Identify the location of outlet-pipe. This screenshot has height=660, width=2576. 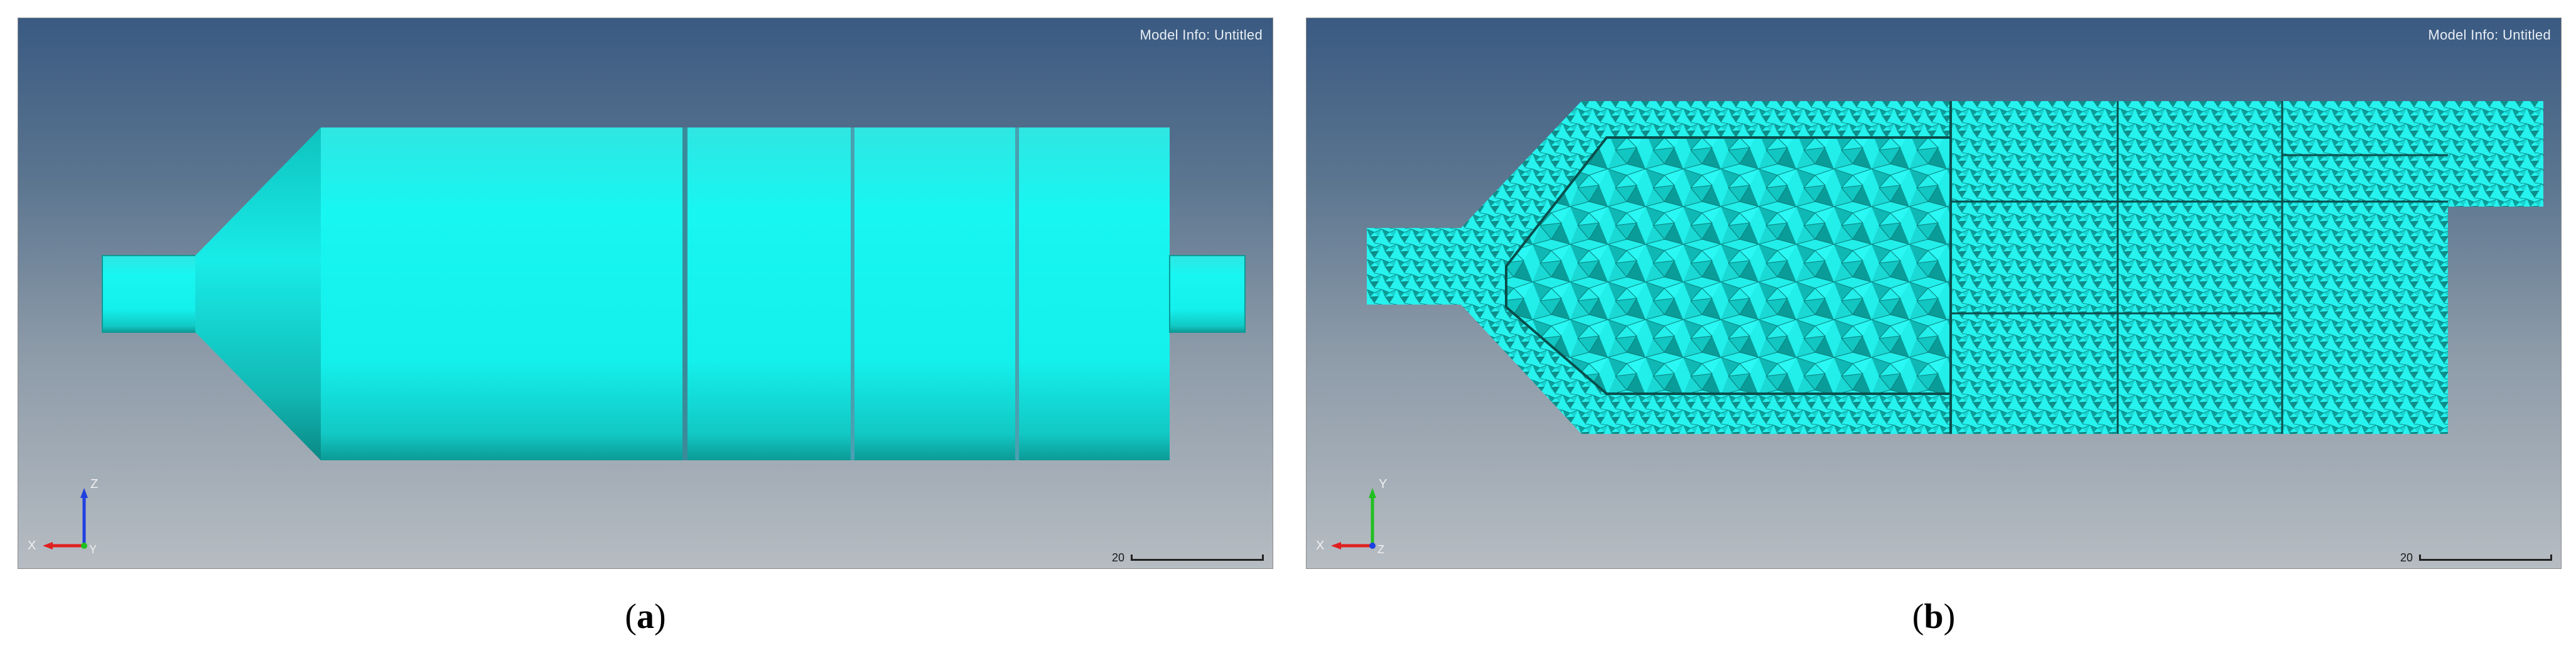
(1207, 294).